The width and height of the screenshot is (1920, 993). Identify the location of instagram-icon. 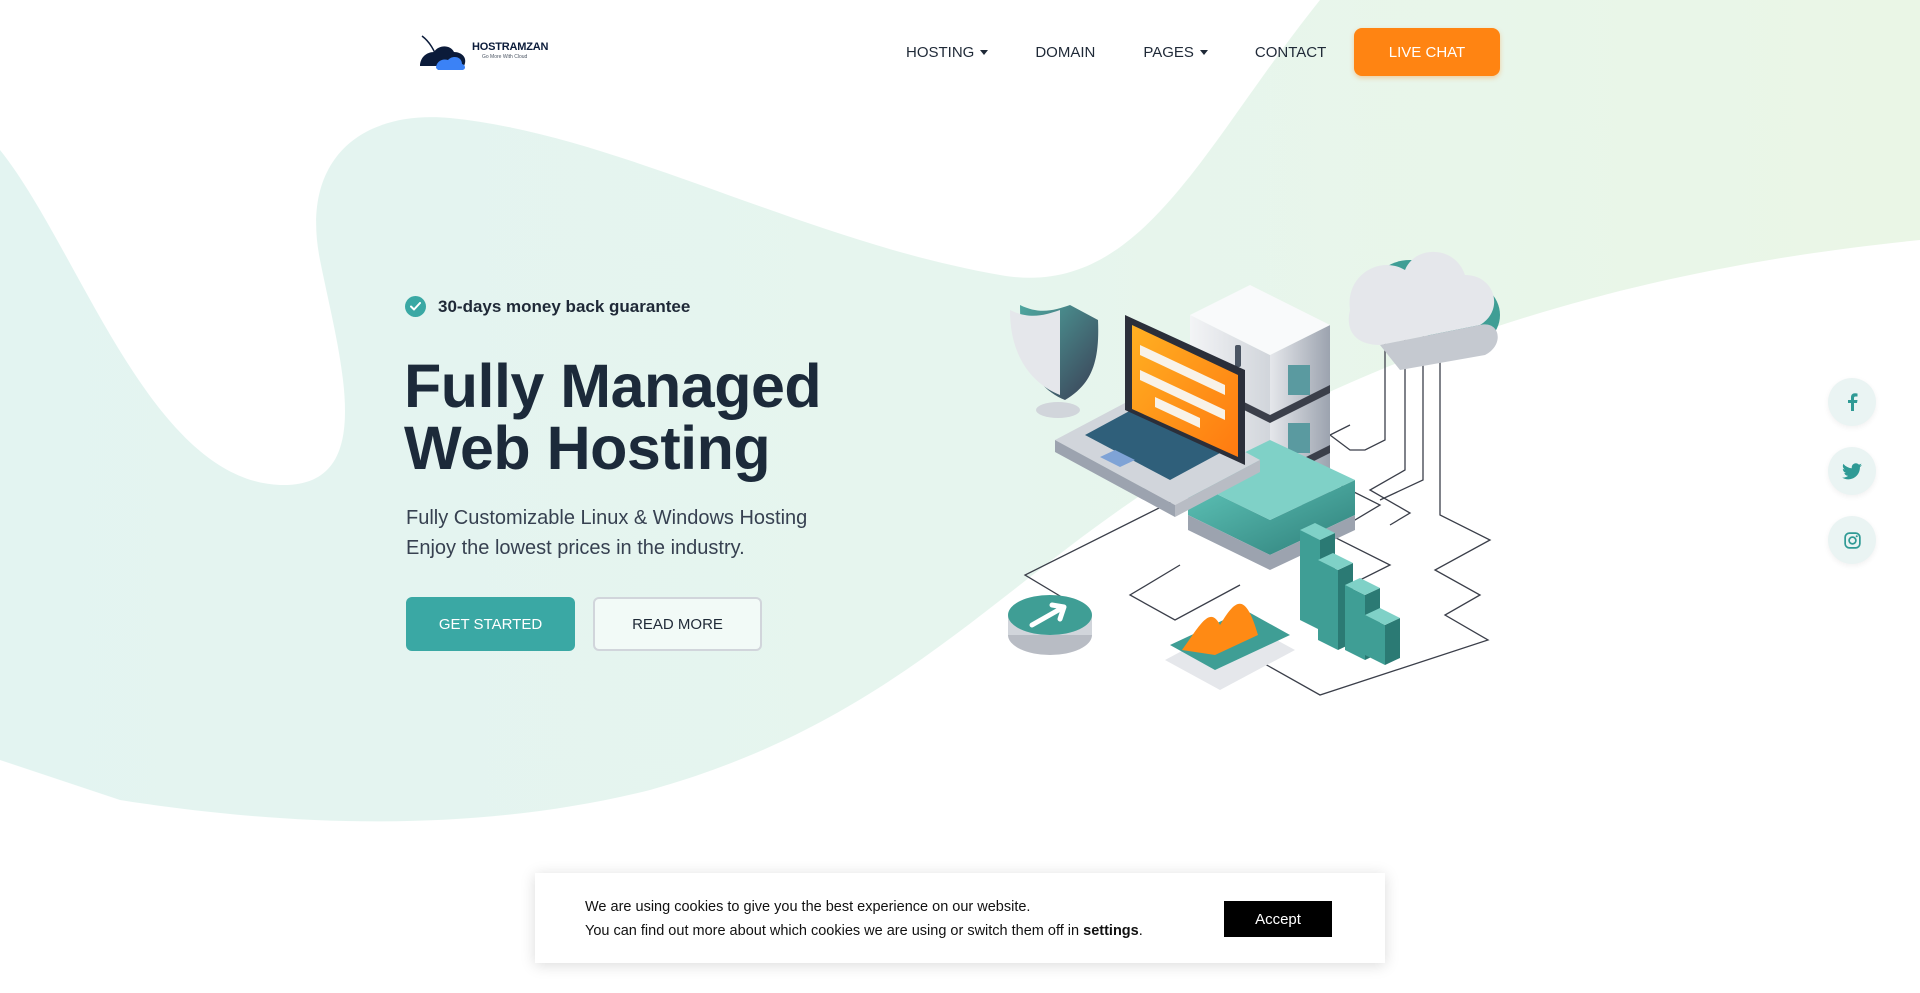
(1852, 540).